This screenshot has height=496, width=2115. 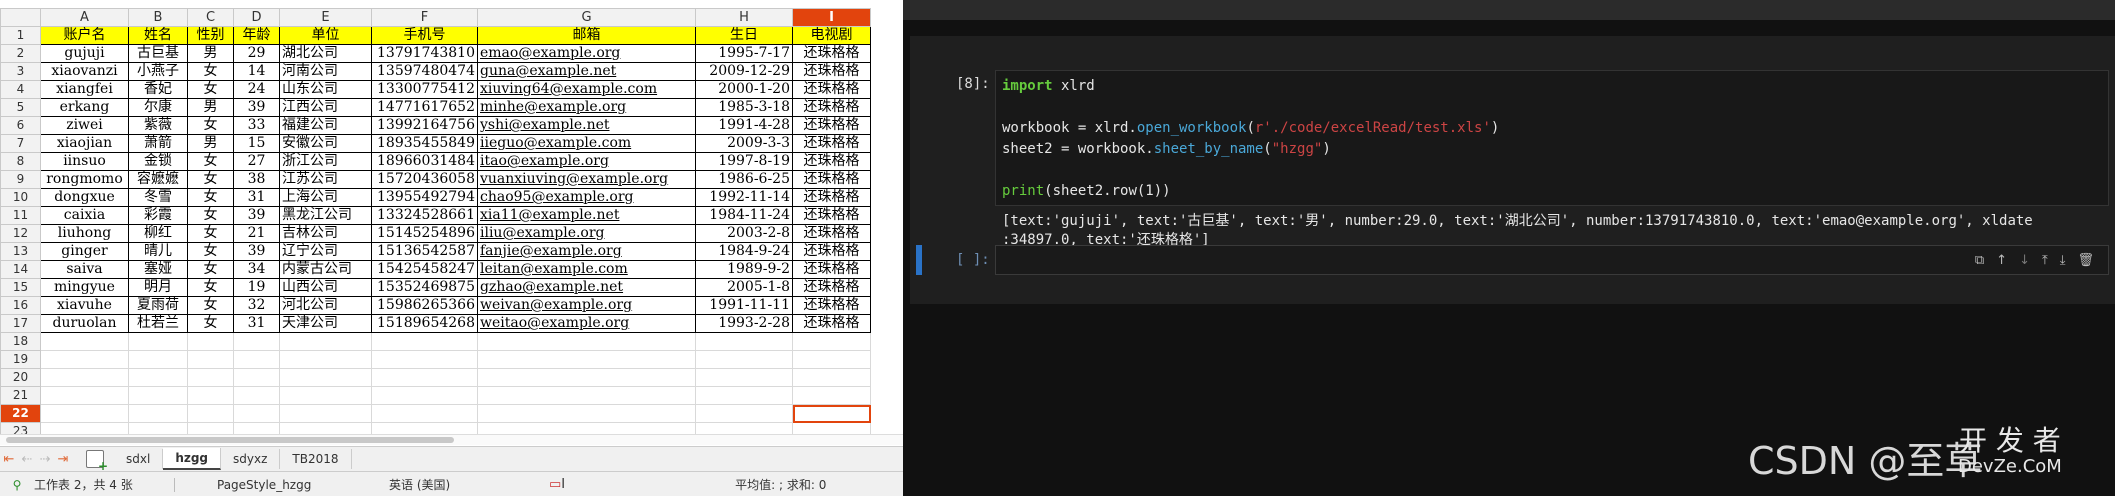 I want to click on column-header-F: F, so click(x=424, y=17).